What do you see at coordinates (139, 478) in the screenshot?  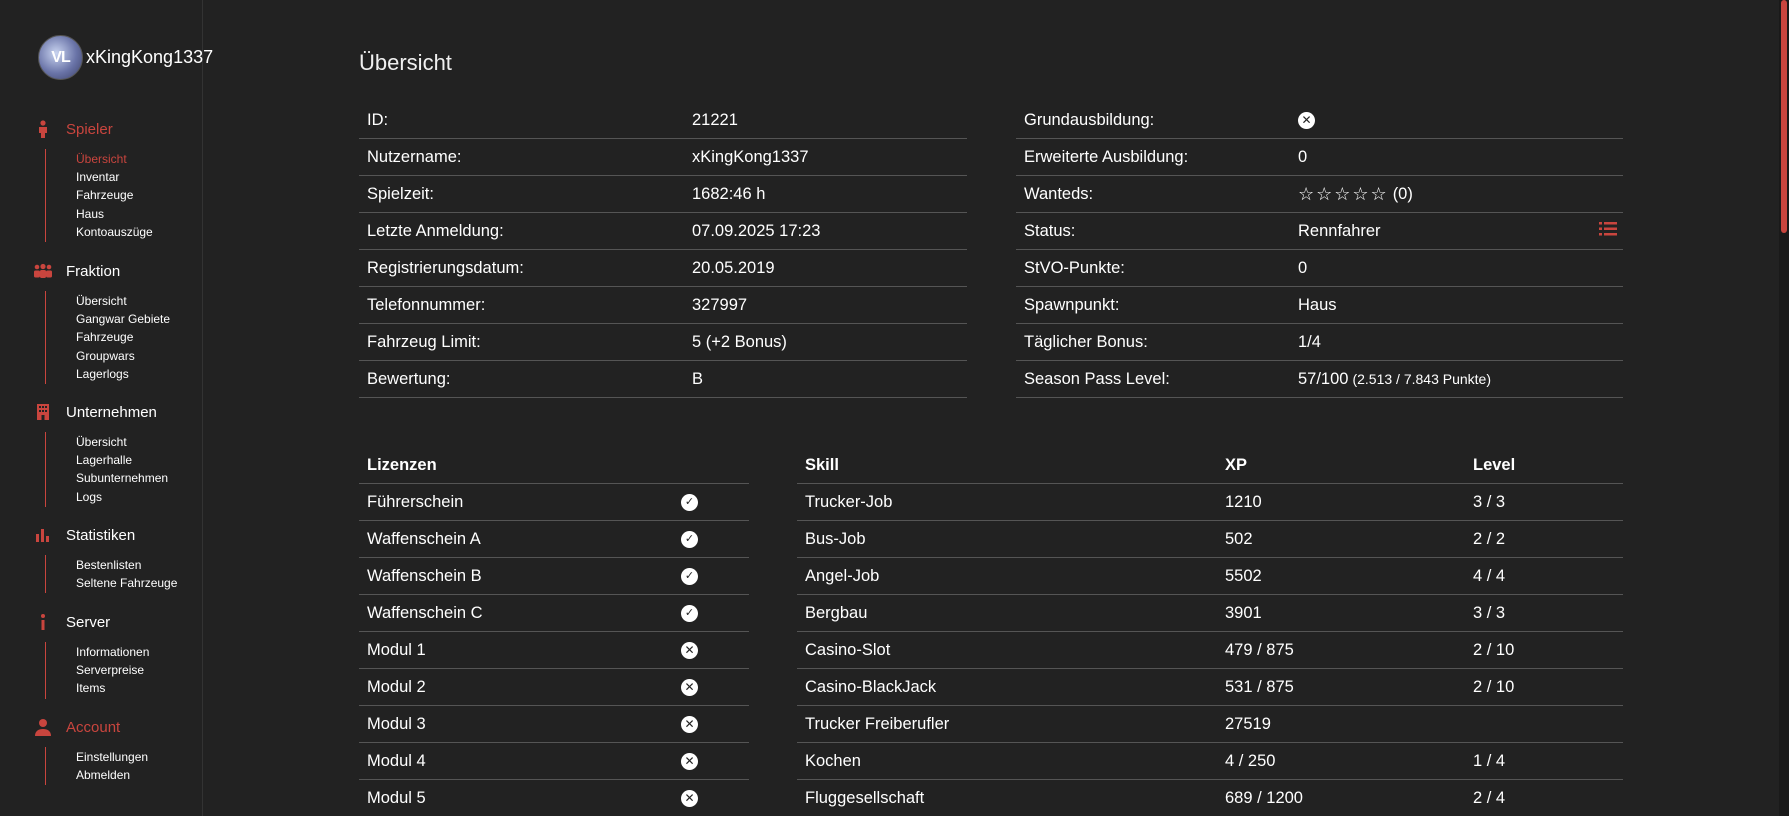 I see `sidebar-item-subunternehmen: Subunternehmen` at bounding box center [139, 478].